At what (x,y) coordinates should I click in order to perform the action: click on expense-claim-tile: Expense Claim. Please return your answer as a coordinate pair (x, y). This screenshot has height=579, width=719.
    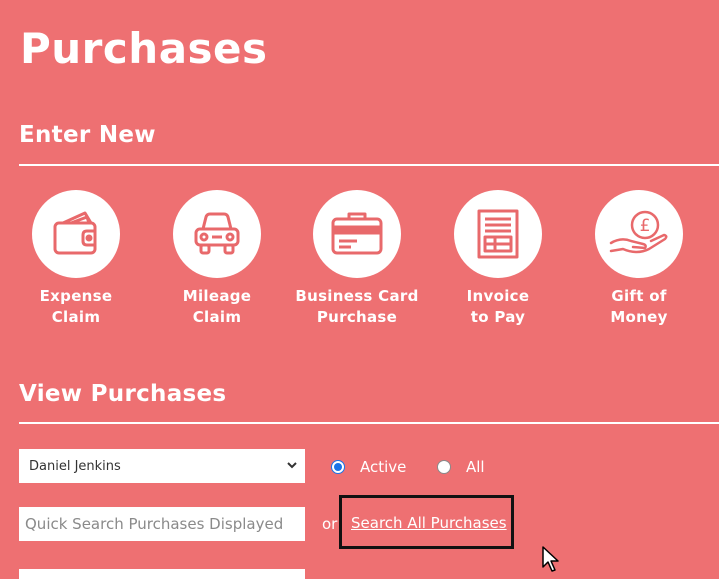
    Looking at the image, I should click on (76, 259).